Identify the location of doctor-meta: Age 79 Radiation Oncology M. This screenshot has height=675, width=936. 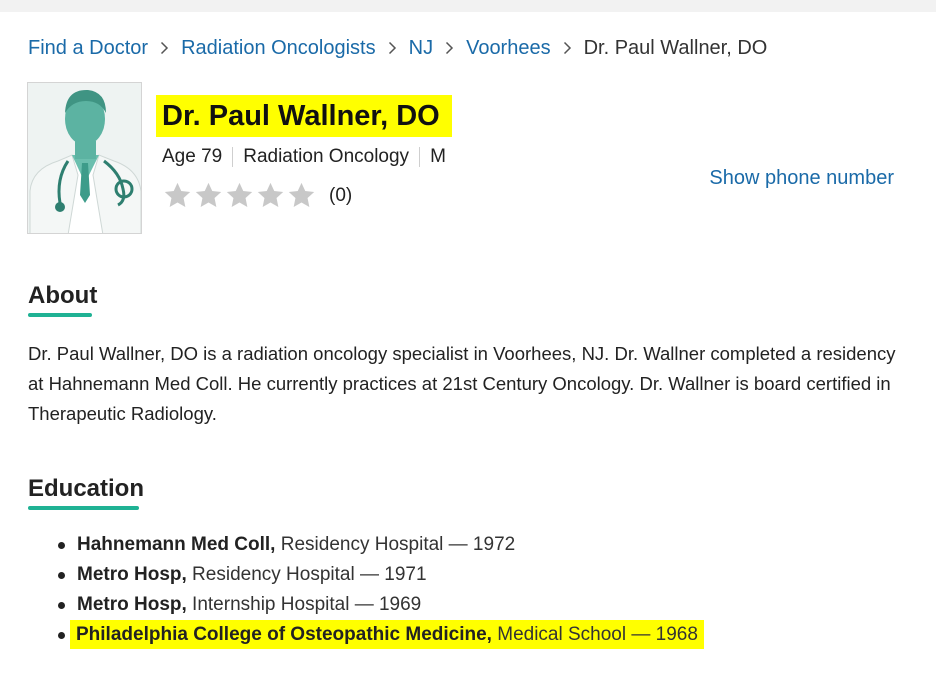
(304, 157).